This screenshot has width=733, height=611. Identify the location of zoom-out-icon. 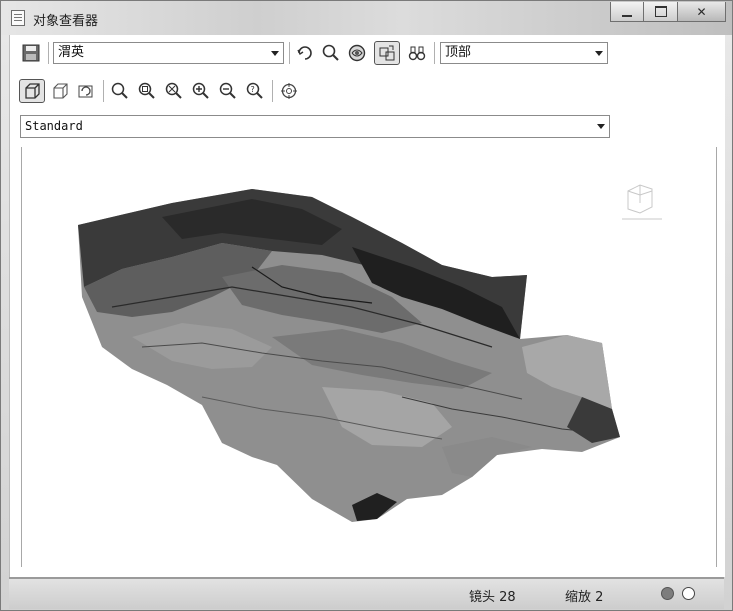
(228, 91).